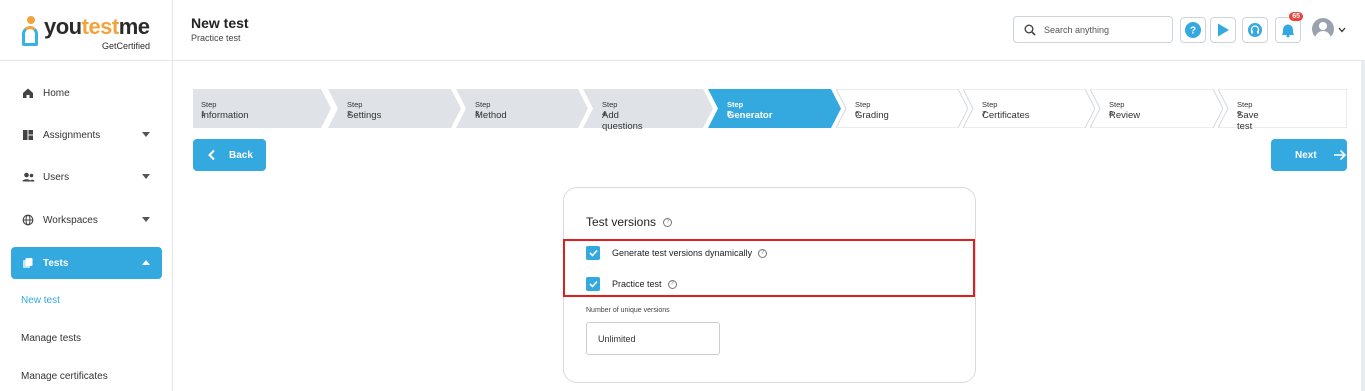 The width and height of the screenshot is (1365, 391). What do you see at coordinates (220, 23) in the screenshot?
I see `page-title: New test` at bounding box center [220, 23].